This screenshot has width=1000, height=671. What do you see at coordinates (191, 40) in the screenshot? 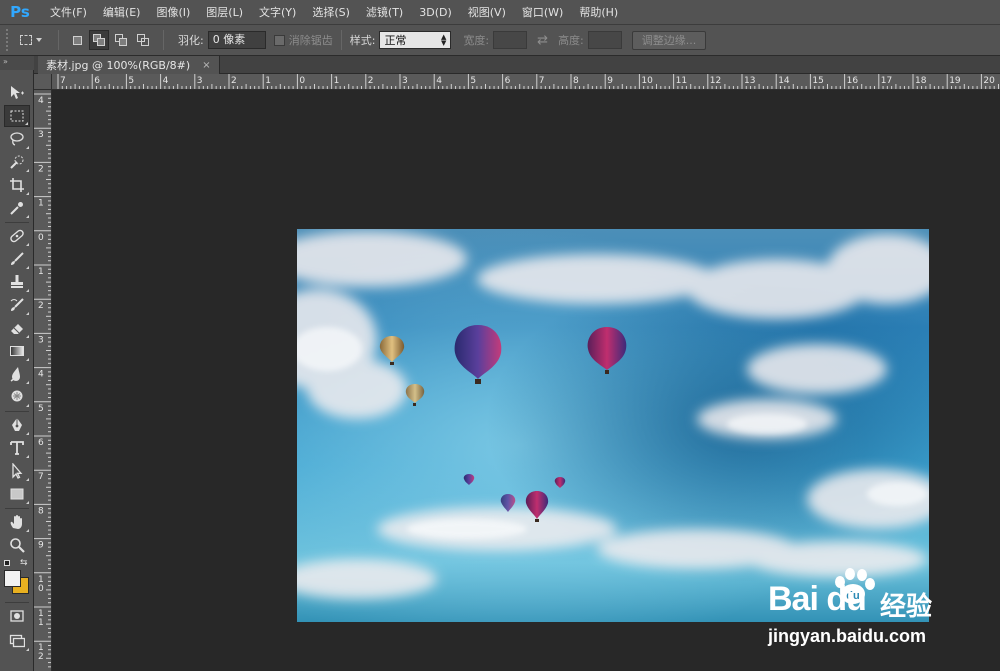
I see `feather-label: 羽化:` at bounding box center [191, 40].